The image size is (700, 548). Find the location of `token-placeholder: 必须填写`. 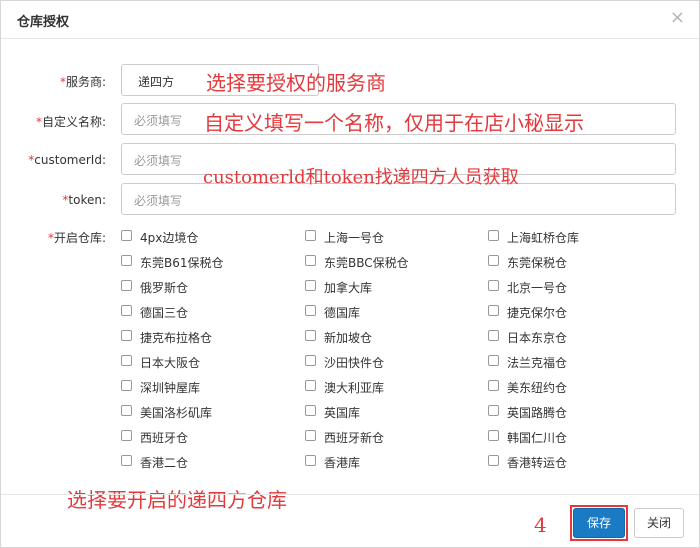

token-placeholder: 必须填写 is located at coordinates (158, 201).